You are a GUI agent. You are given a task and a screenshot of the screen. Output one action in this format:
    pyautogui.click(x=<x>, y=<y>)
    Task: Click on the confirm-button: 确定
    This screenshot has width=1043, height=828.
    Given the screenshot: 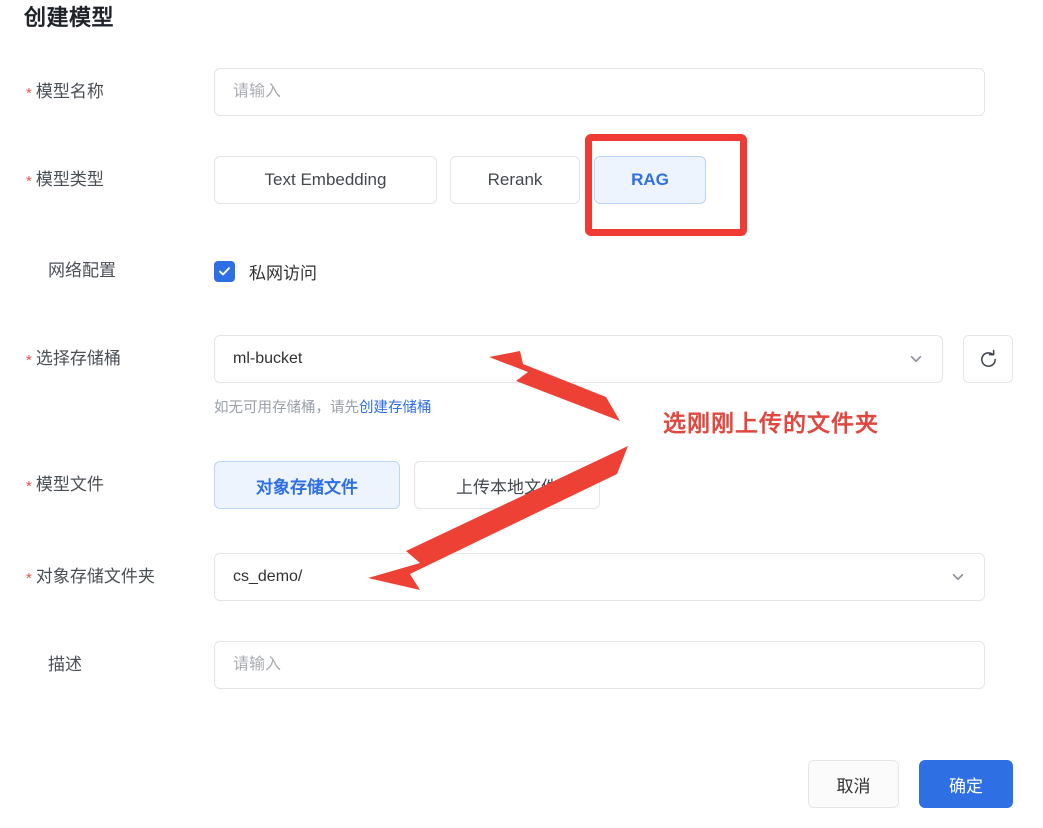 What is the action you would take?
    pyautogui.click(x=966, y=784)
    